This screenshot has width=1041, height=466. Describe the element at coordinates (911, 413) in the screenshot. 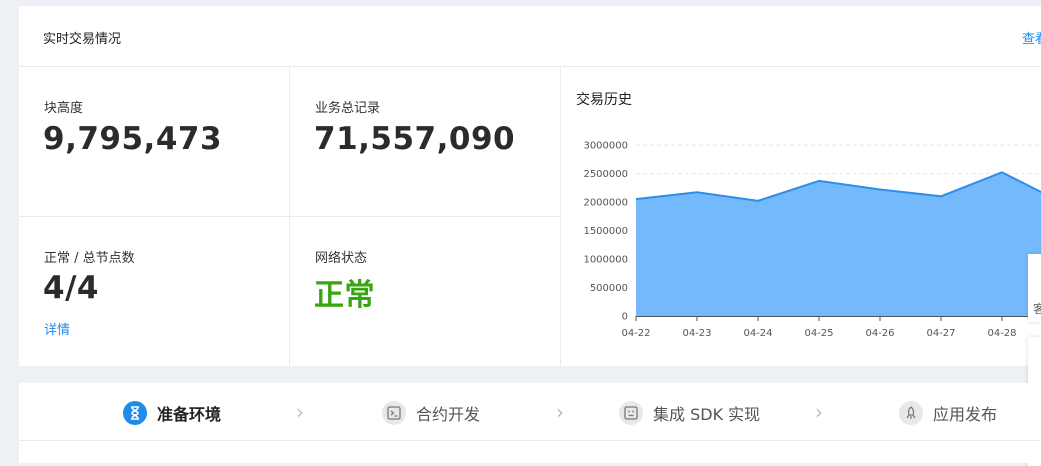

I see `rocket-icon` at that location.